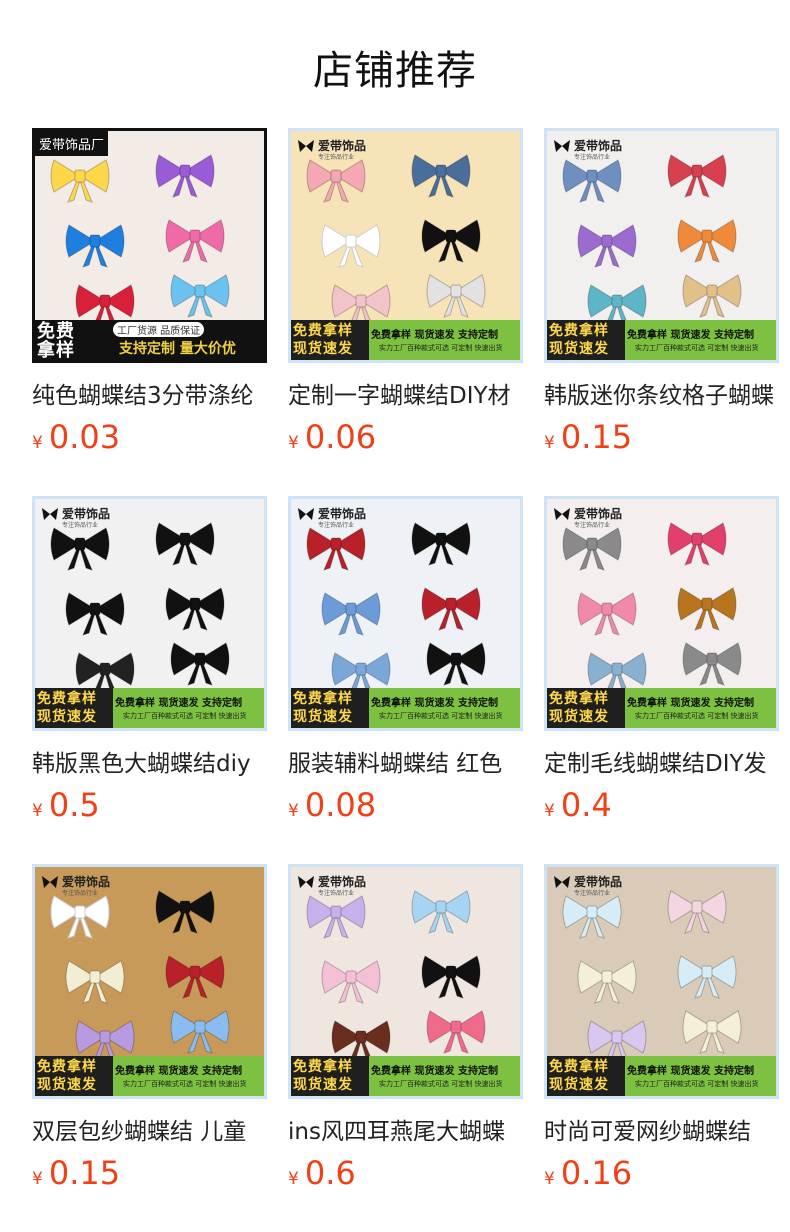 The image size is (790, 1232). Describe the element at coordinates (149, 1129) in the screenshot. I see `product-title: 双层包纱蝴蝶结 儿童` at that location.